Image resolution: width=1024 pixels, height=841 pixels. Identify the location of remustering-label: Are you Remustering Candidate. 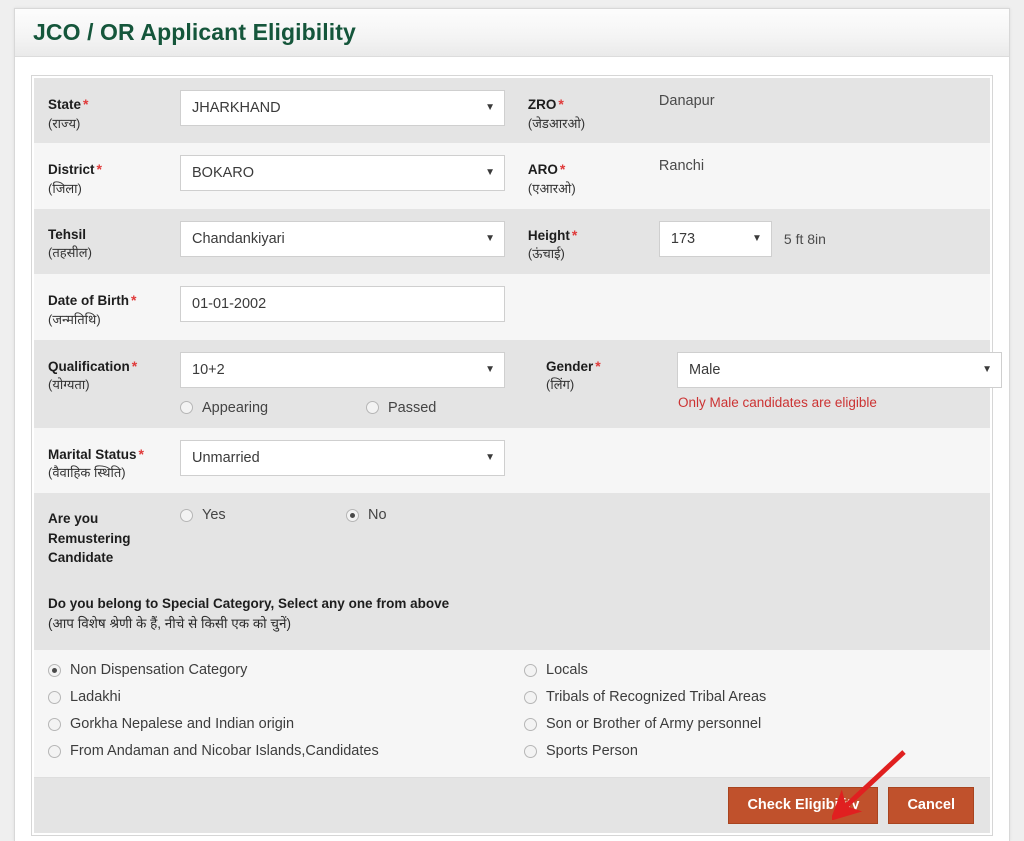
(107, 535).